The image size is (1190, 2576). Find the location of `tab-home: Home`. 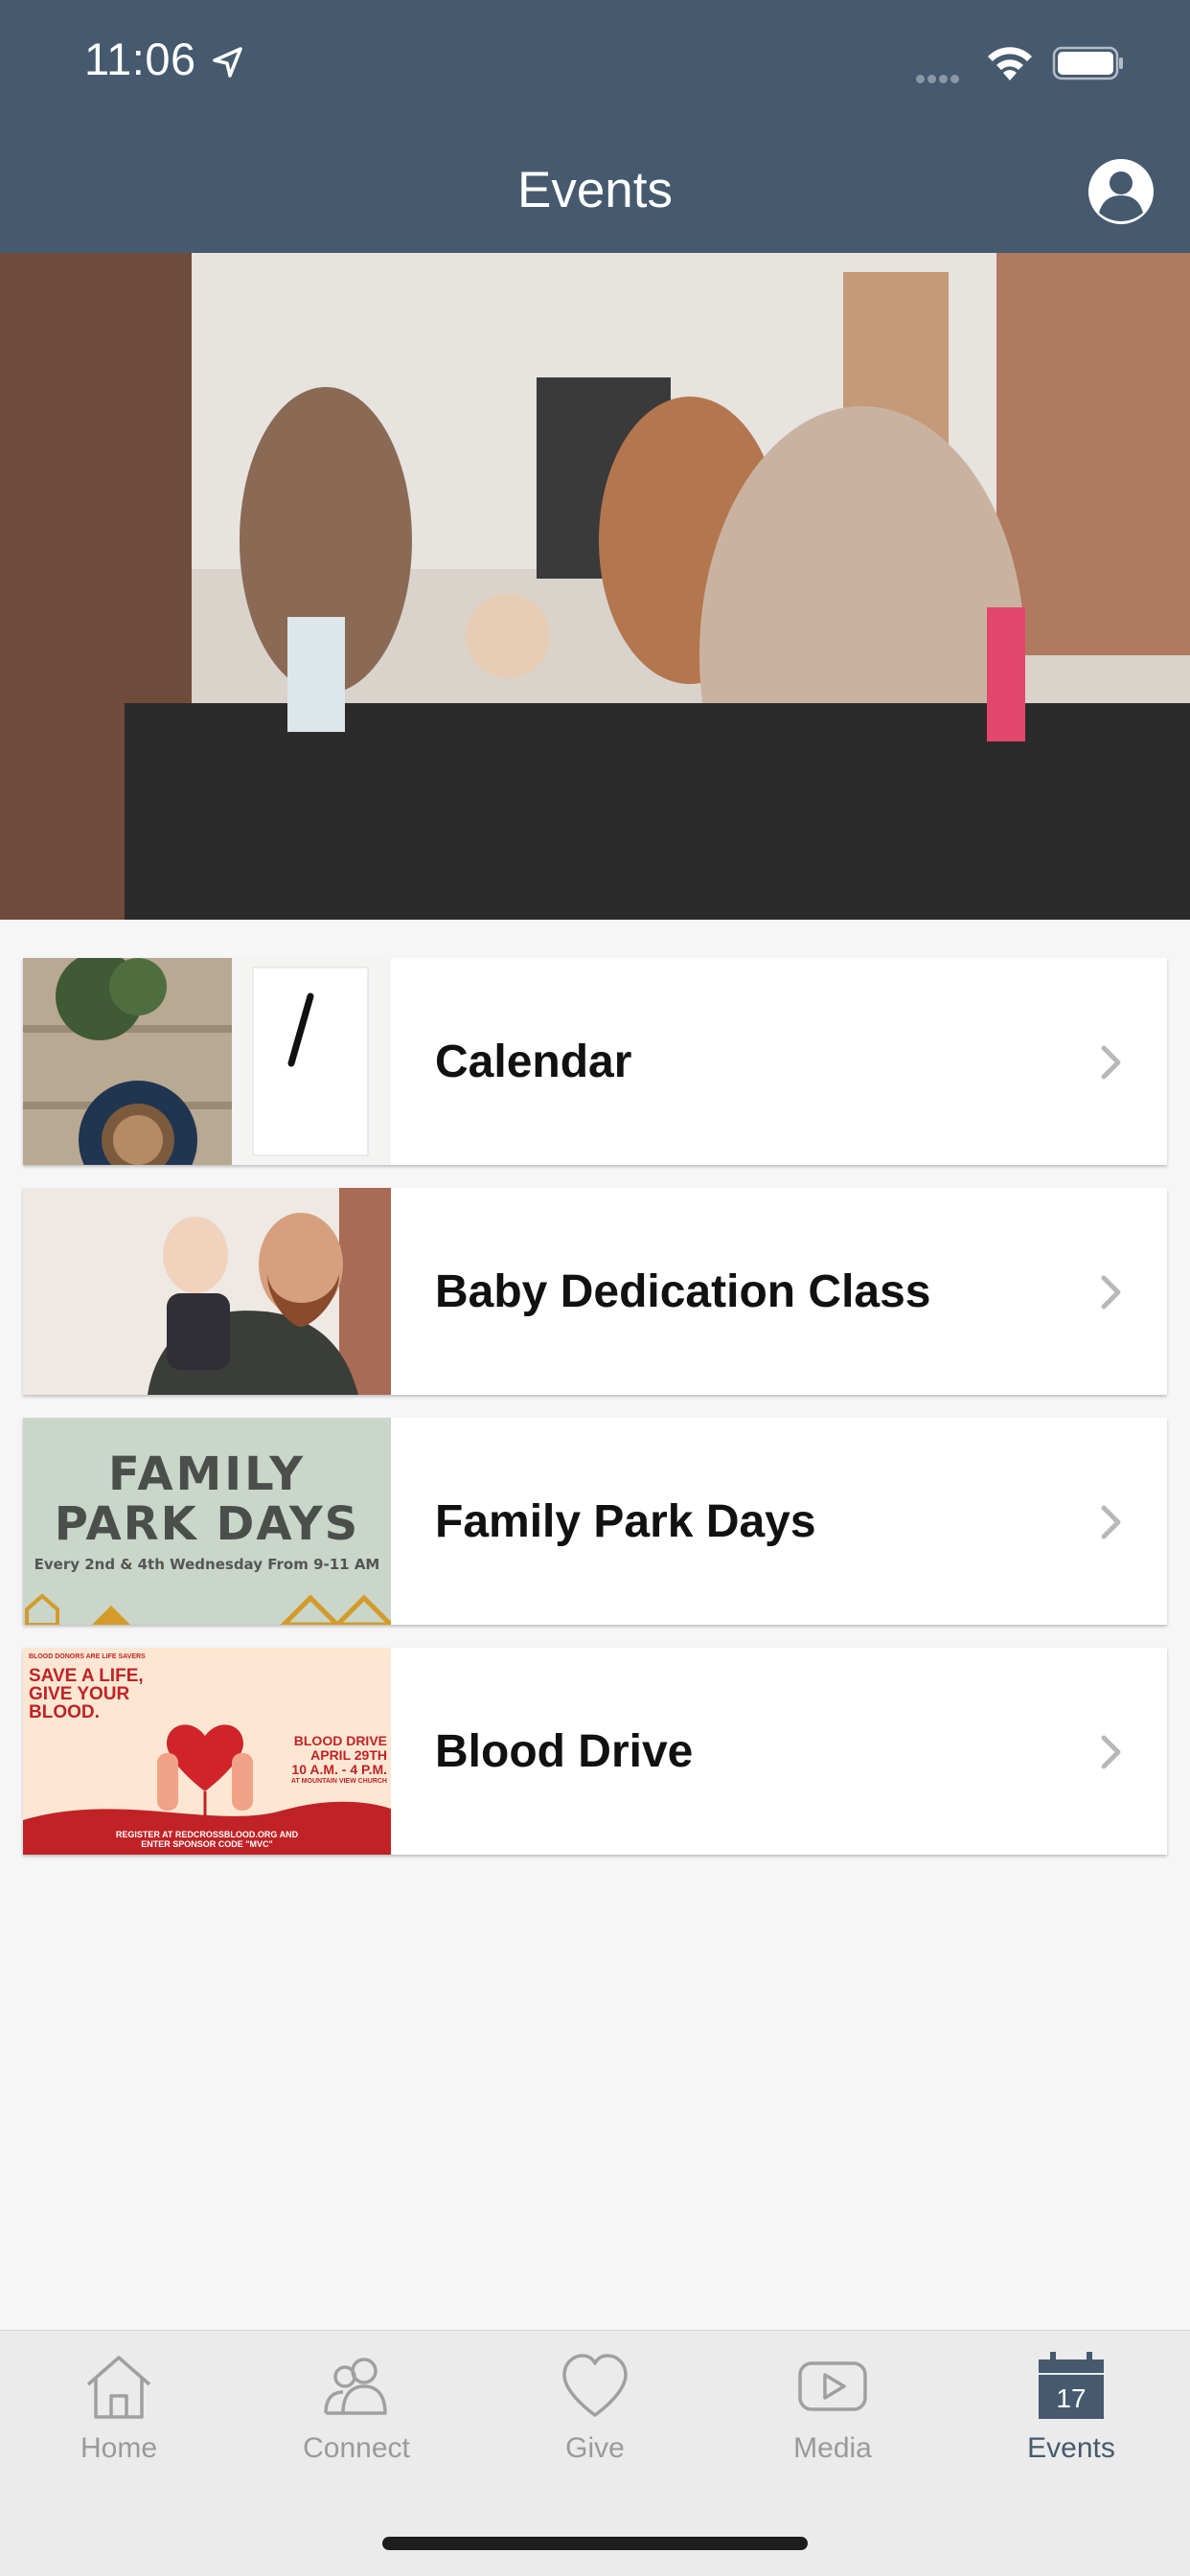

tab-home: Home is located at coordinates (119, 2407).